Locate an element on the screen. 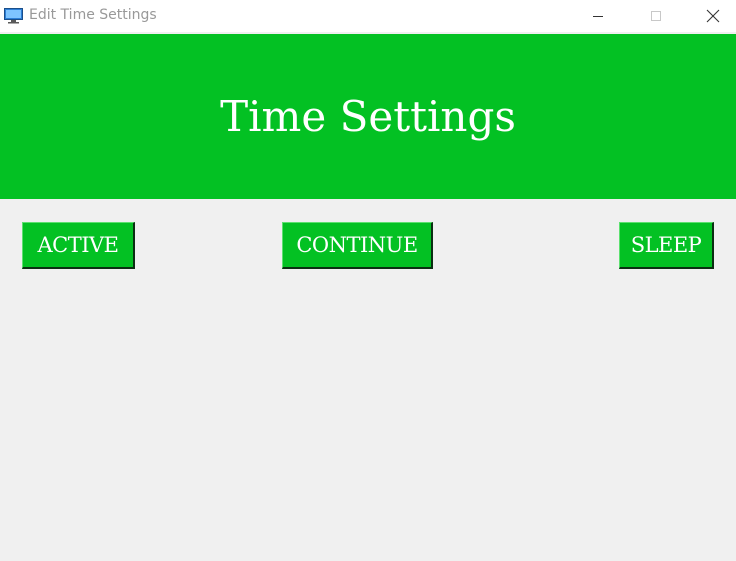 The height and width of the screenshot is (561, 736). minimize-icon is located at coordinates (598, 16).